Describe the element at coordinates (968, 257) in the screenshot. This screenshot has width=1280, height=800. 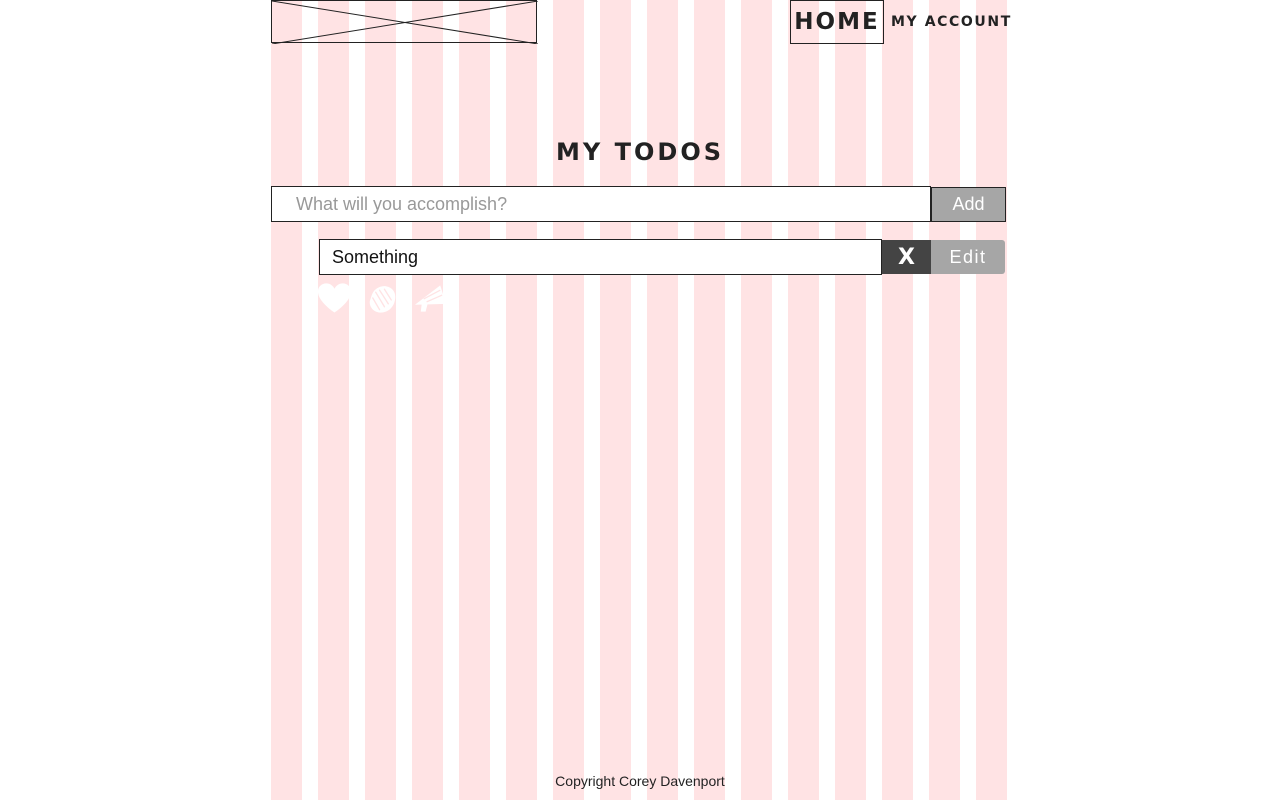
I see `edit-todo-button: Edit` at that location.